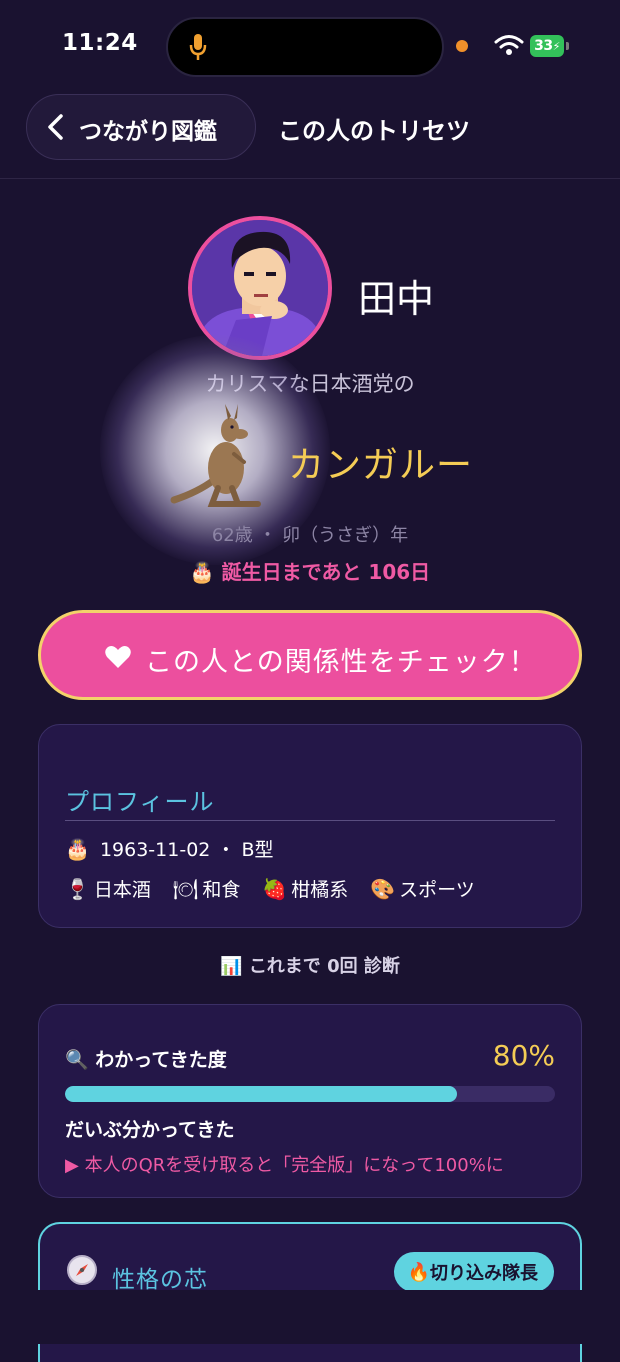 The width and height of the screenshot is (620, 1362). Describe the element at coordinates (261, 1094) in the screenshot. I see `understanding-progress-fill` at that location.